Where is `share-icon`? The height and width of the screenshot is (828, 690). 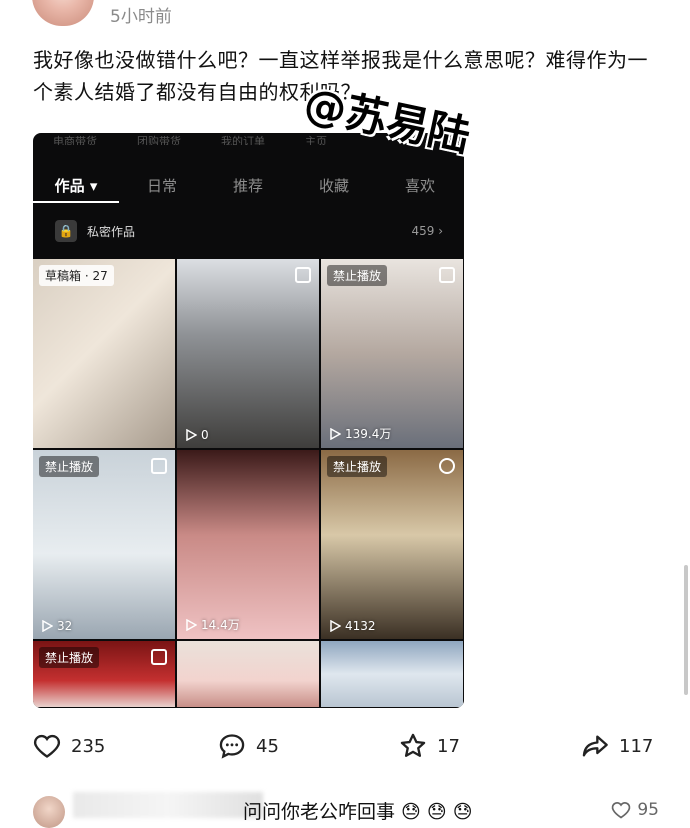 share-icon is located at coordinates (595, 746).